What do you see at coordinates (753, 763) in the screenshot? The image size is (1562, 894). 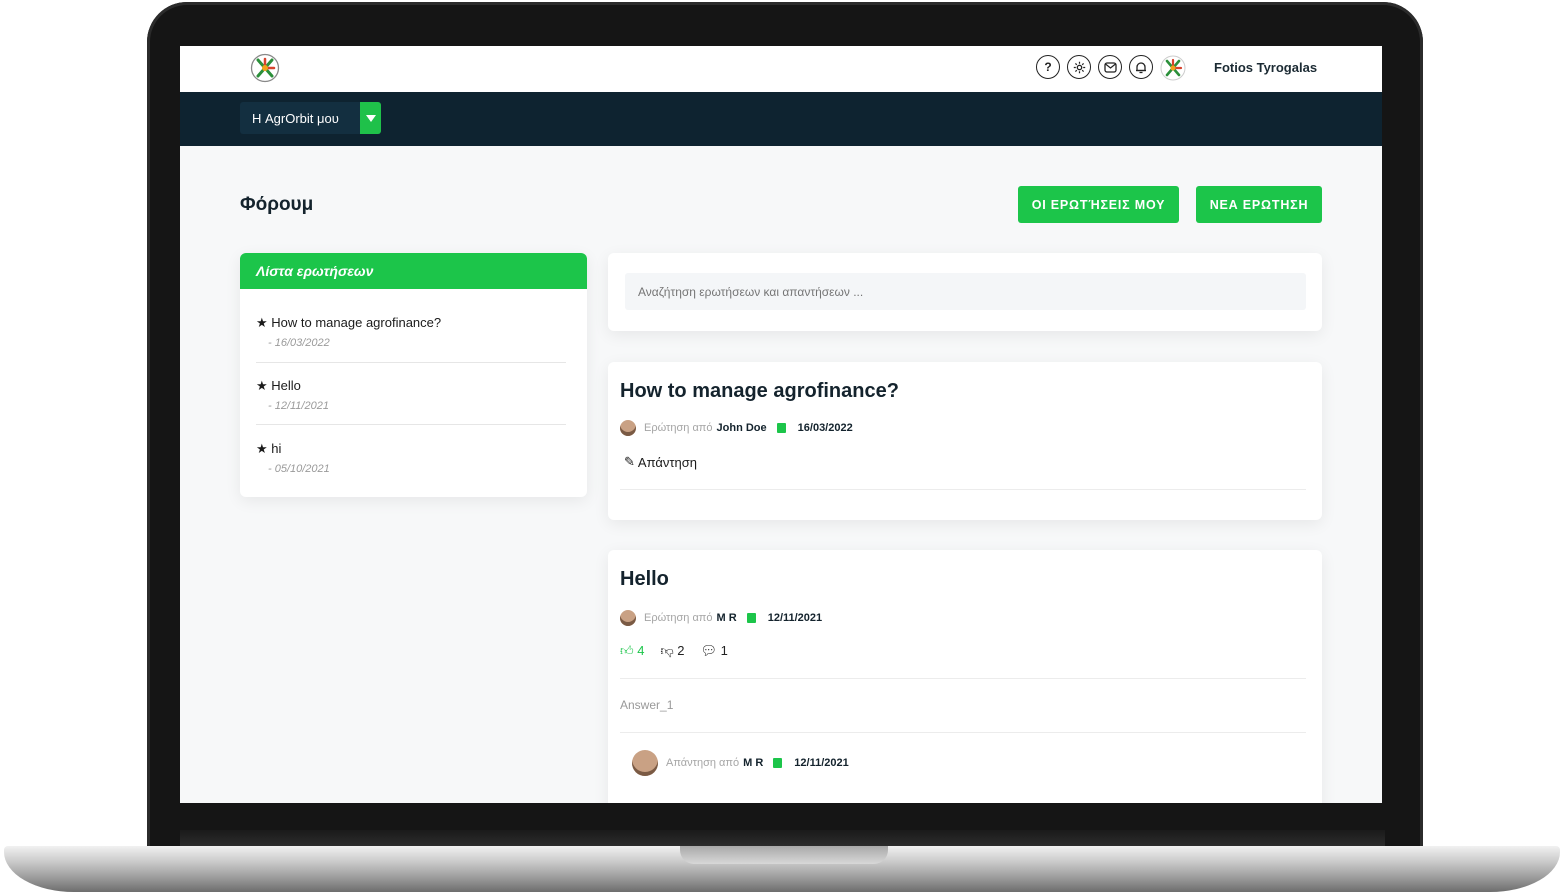 I see `answer-author: M R` at bounding box center [753, 763].